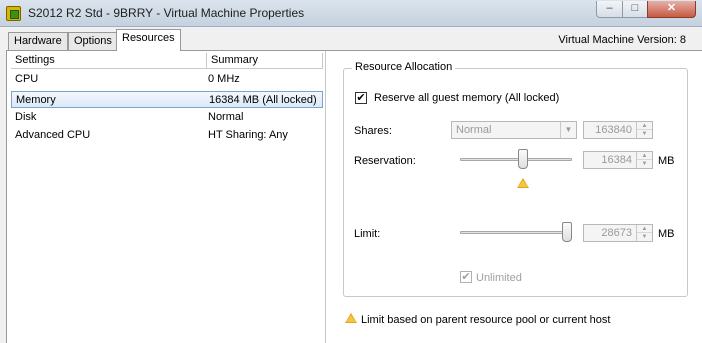  What do you see at coordinates (385, 161) in the screenshot?
I see `reservation-label: Reservation:` at bounding box center [385, 161].